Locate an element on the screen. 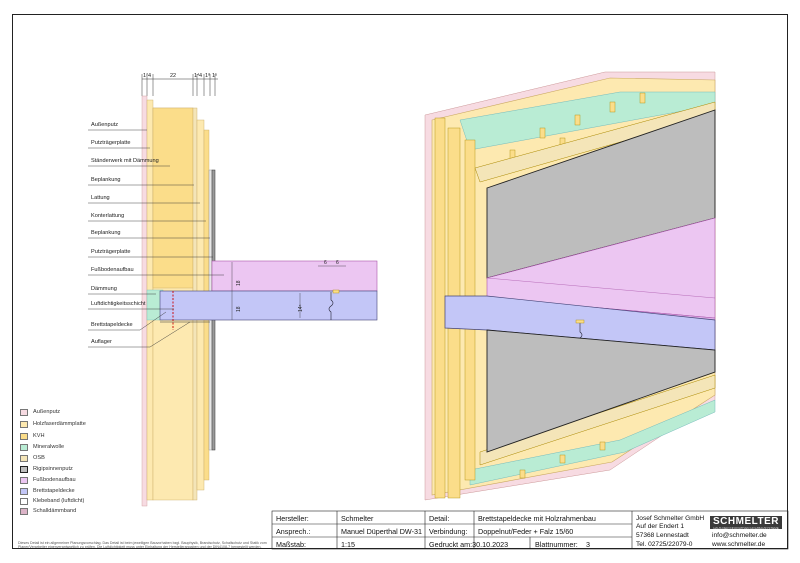 This screenshot has width=800, height=563. tb-ansprech-label: Ansprech.: is located at coordinates (293, 531).